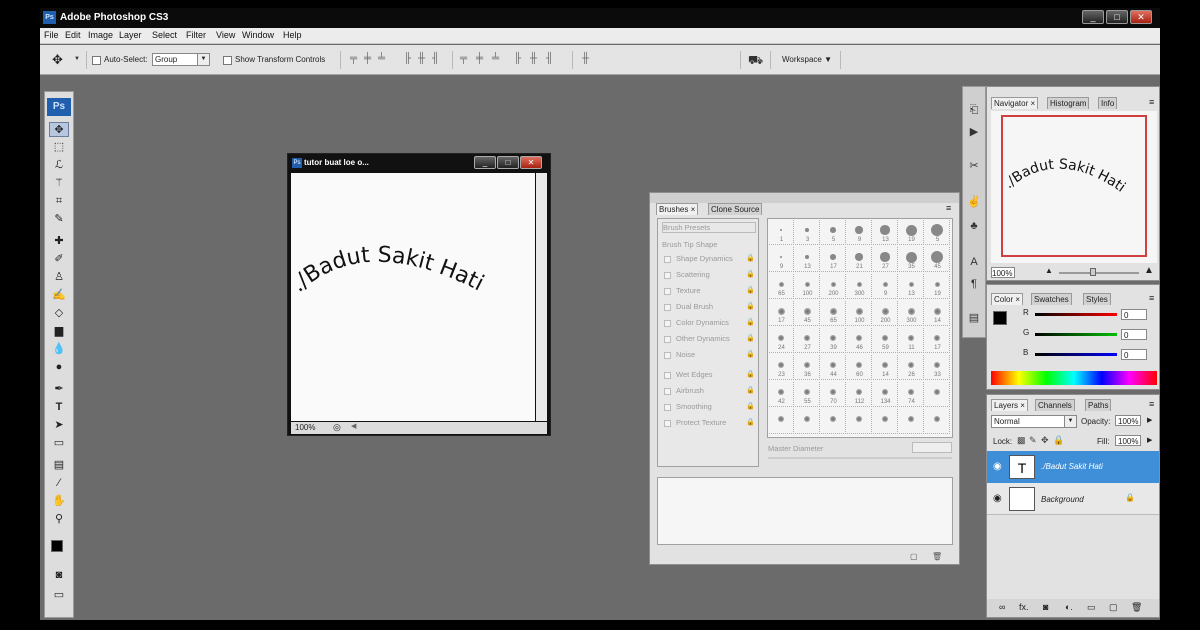 Image resolution: width=1200 pixels, height=630 pixels. I want to click on brush-preset-cell: 23, so click(781, 367).